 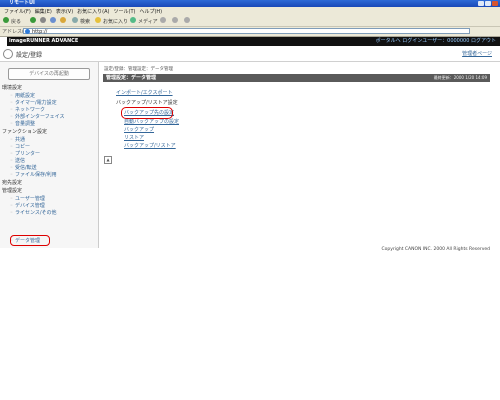 I want to click on forward-icon, so click(x=33, y=20).